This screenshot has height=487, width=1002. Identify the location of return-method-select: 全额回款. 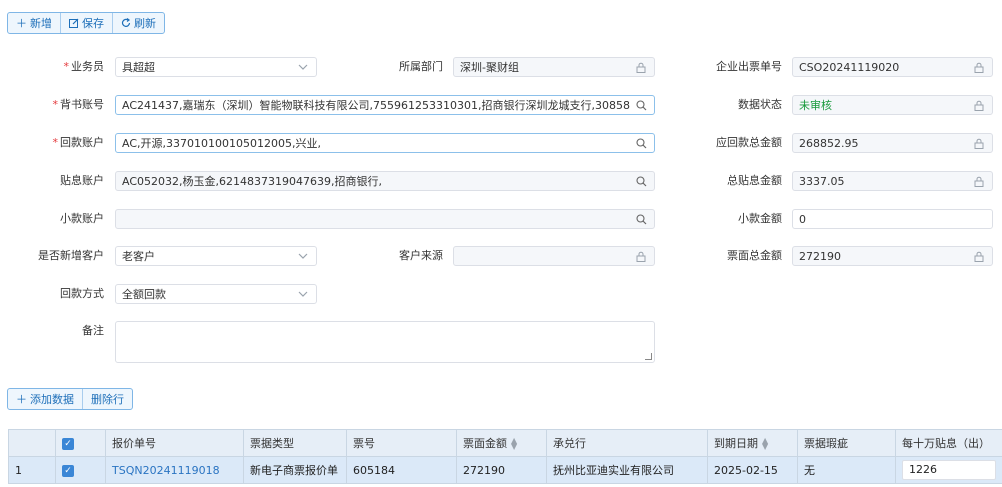
(216, 294).